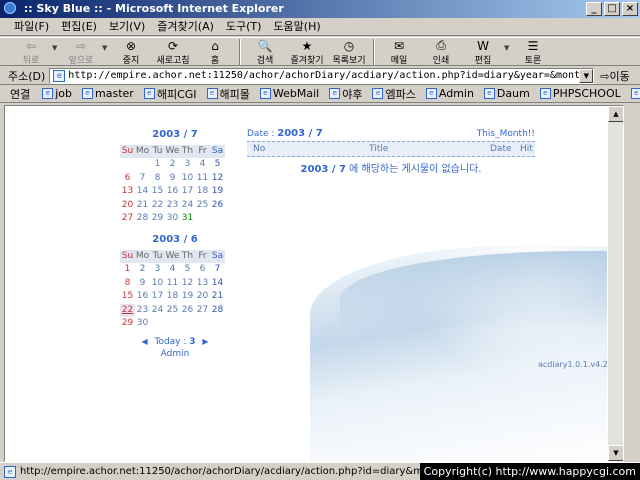 This screenshot has height=480, width=640. Describe the element at coordinates (170, 94) in the screenshot. I see `link-item: e 해피CGI` at that location.